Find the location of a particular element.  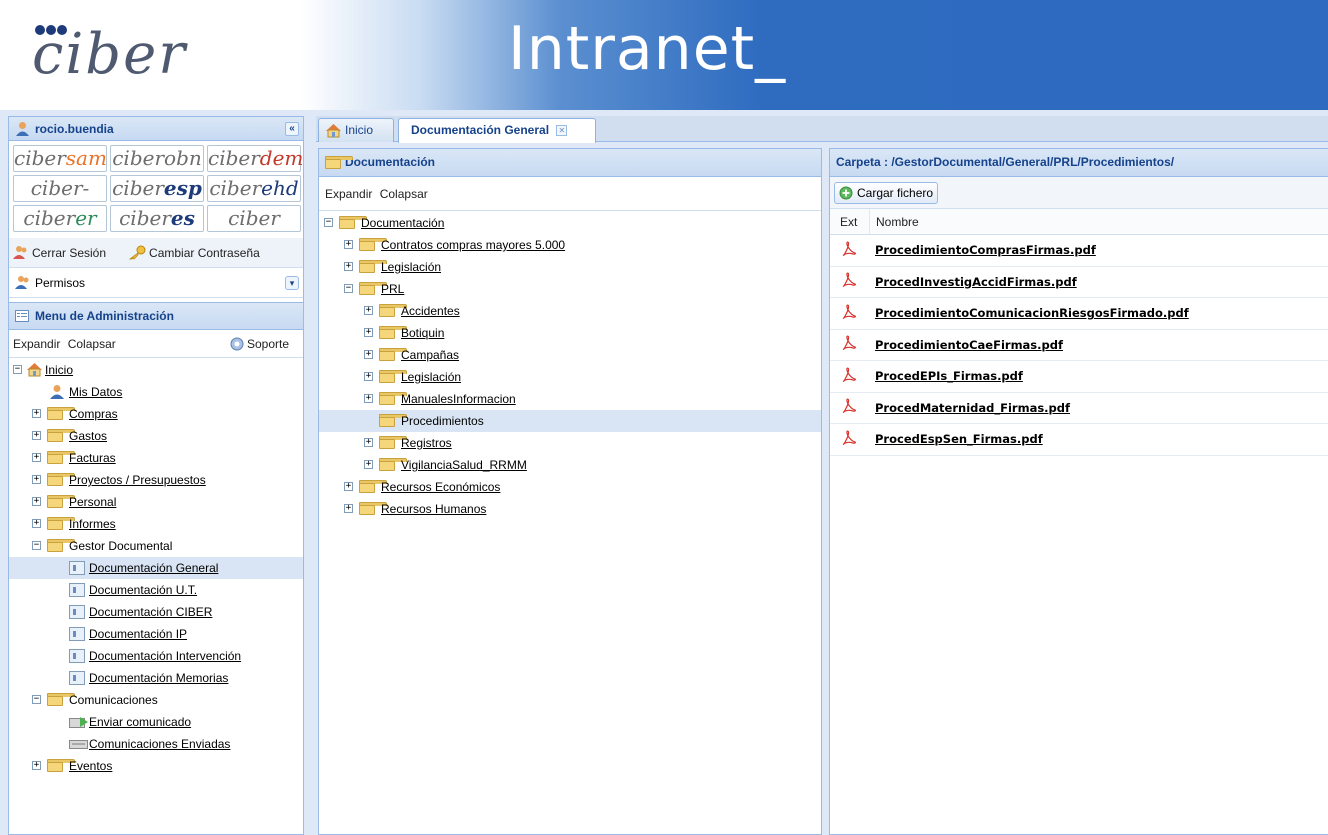

file-link: ProcedEspSen_Firmas.pdf is located at coordinates (959, 439).